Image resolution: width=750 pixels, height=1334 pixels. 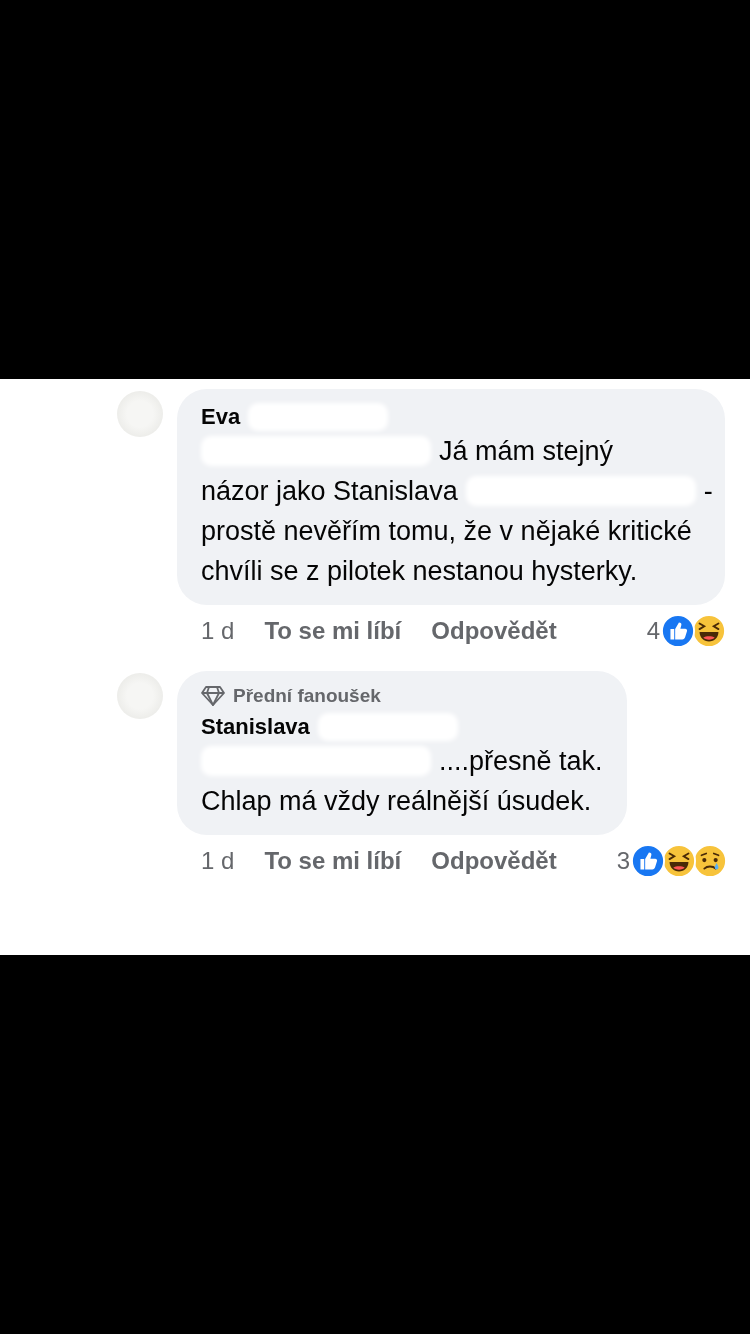 What do you see at coordinates (213, 696) in the screenshot?
I see `diamond-icon` at bounding box center [213, 696].